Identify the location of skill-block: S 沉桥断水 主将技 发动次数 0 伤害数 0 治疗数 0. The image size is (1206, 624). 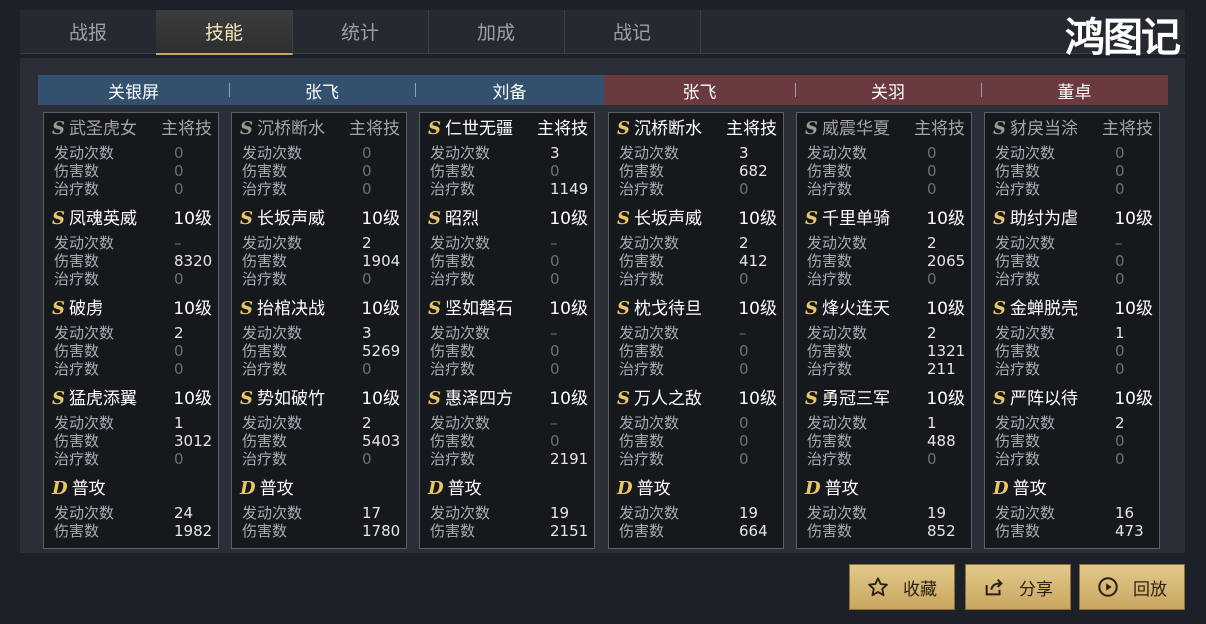
(320, 157).